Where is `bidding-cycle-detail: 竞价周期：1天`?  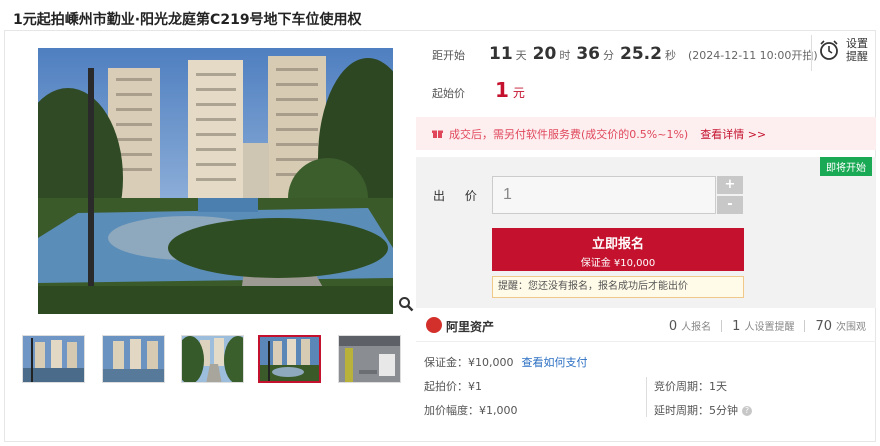 bidding-cycle-detail: 竞价周期：1天 is located at coordinates (690, 386).